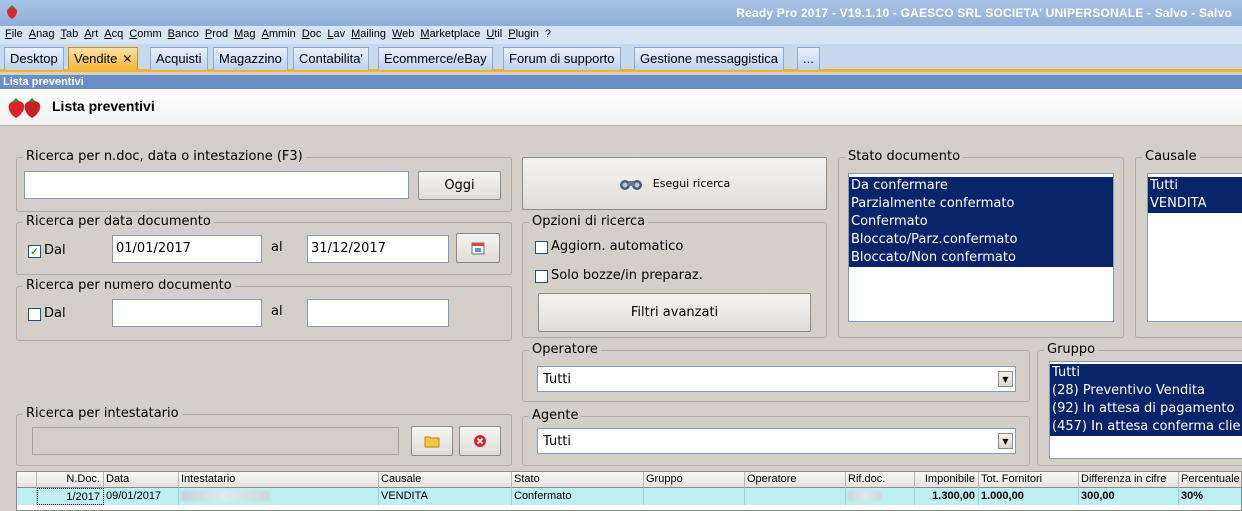  What do you see at coordinates (279, 480) in the screenshot?
I see `column-header: Intestatario` at bounding box center [279, 480].